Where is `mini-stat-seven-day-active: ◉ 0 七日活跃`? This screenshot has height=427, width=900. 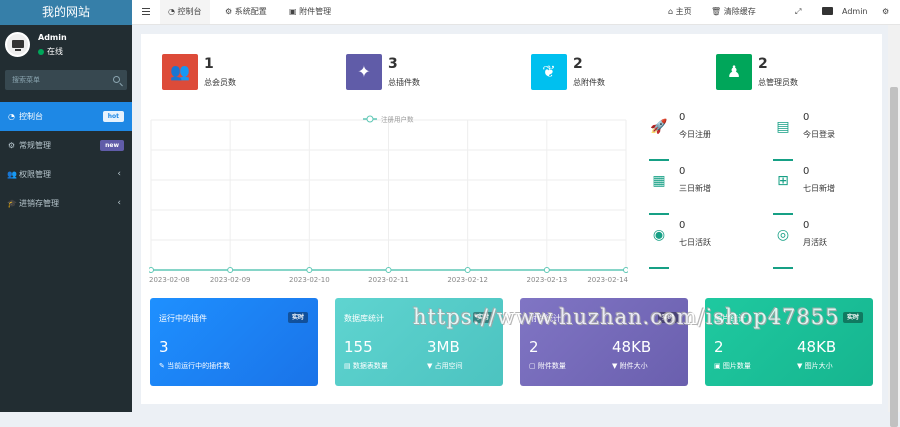
mini-stat-seven-day-active: ◉ 0 七日活跃 is located at coordinates (704, 247).